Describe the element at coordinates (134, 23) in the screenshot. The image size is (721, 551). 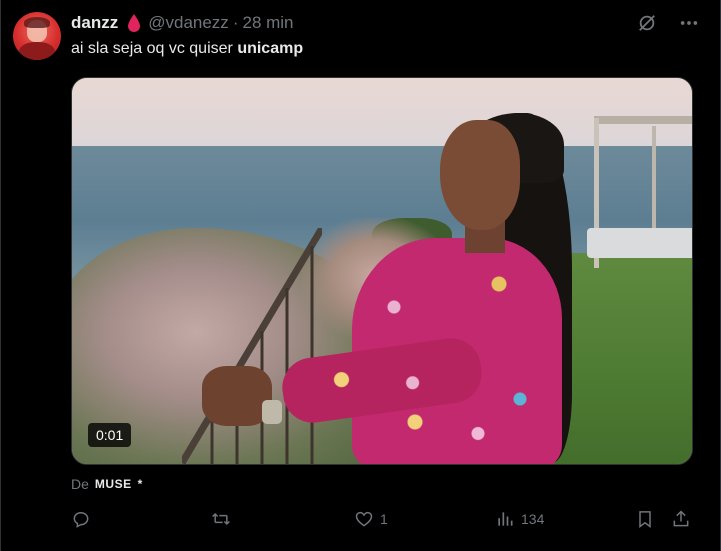
I see `blood-drop-icon` at that location.